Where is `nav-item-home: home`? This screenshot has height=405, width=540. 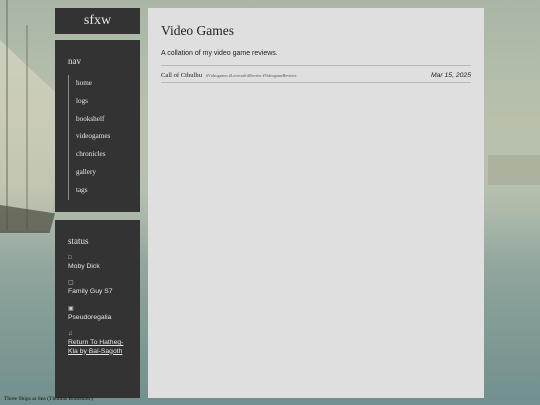
nav-item-home: home is located at coordinates (100, 84).